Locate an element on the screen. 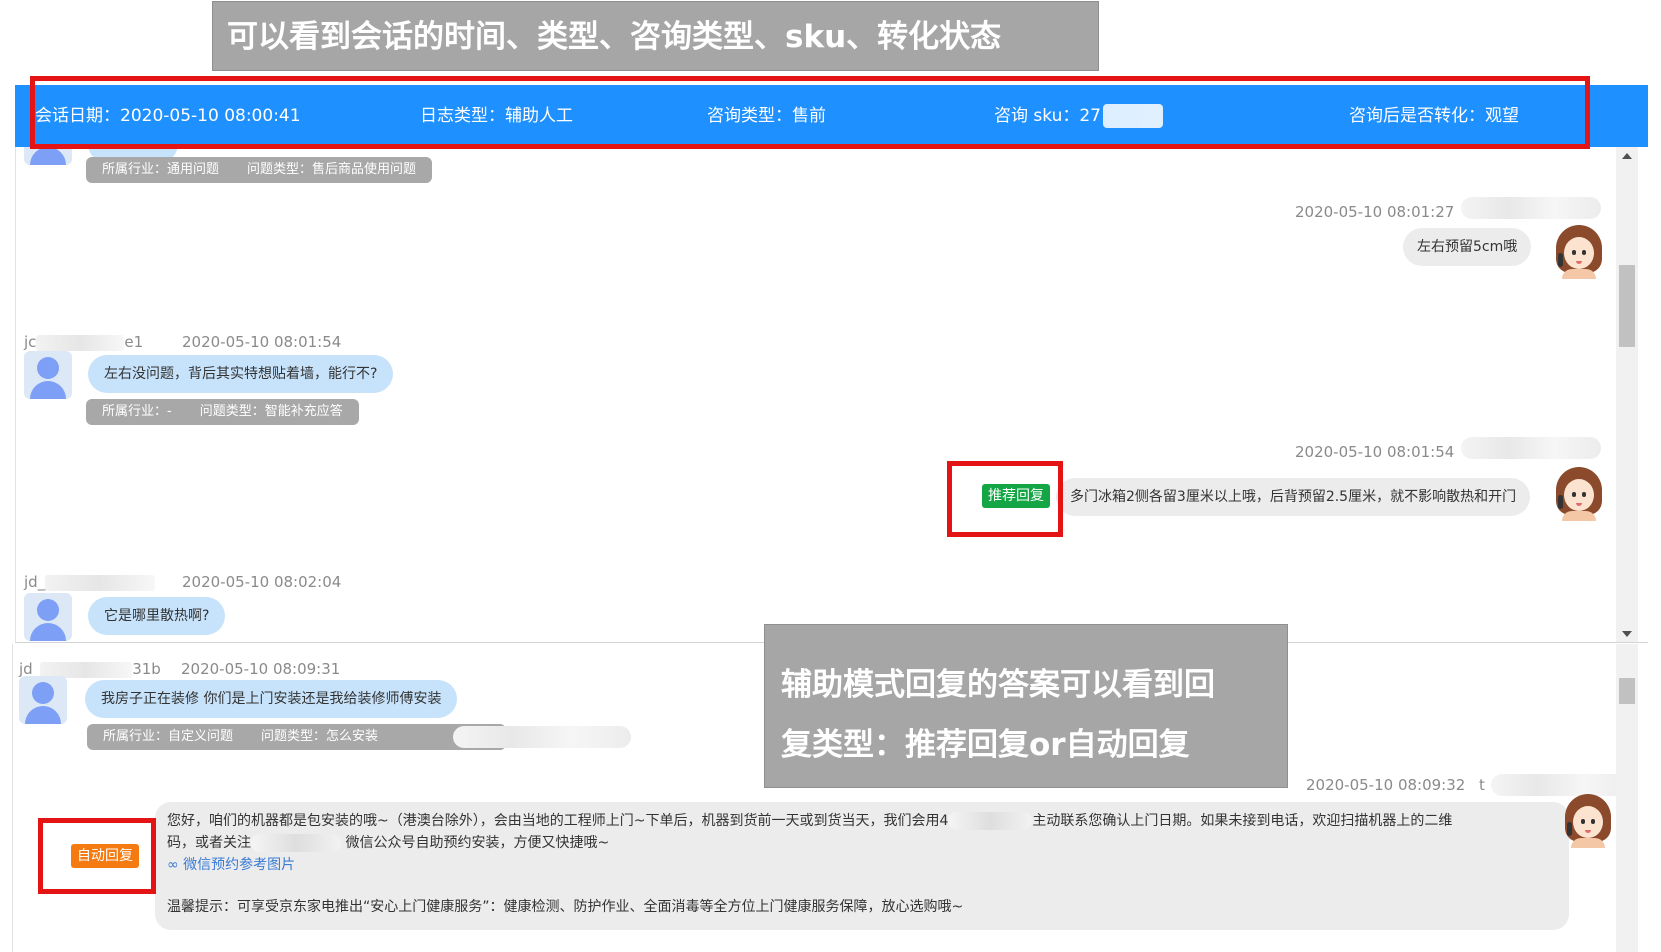 This screenshot has height=952, width=1661. sku-text: 咨询 sku：27 is located at coordinates (1047, 116).